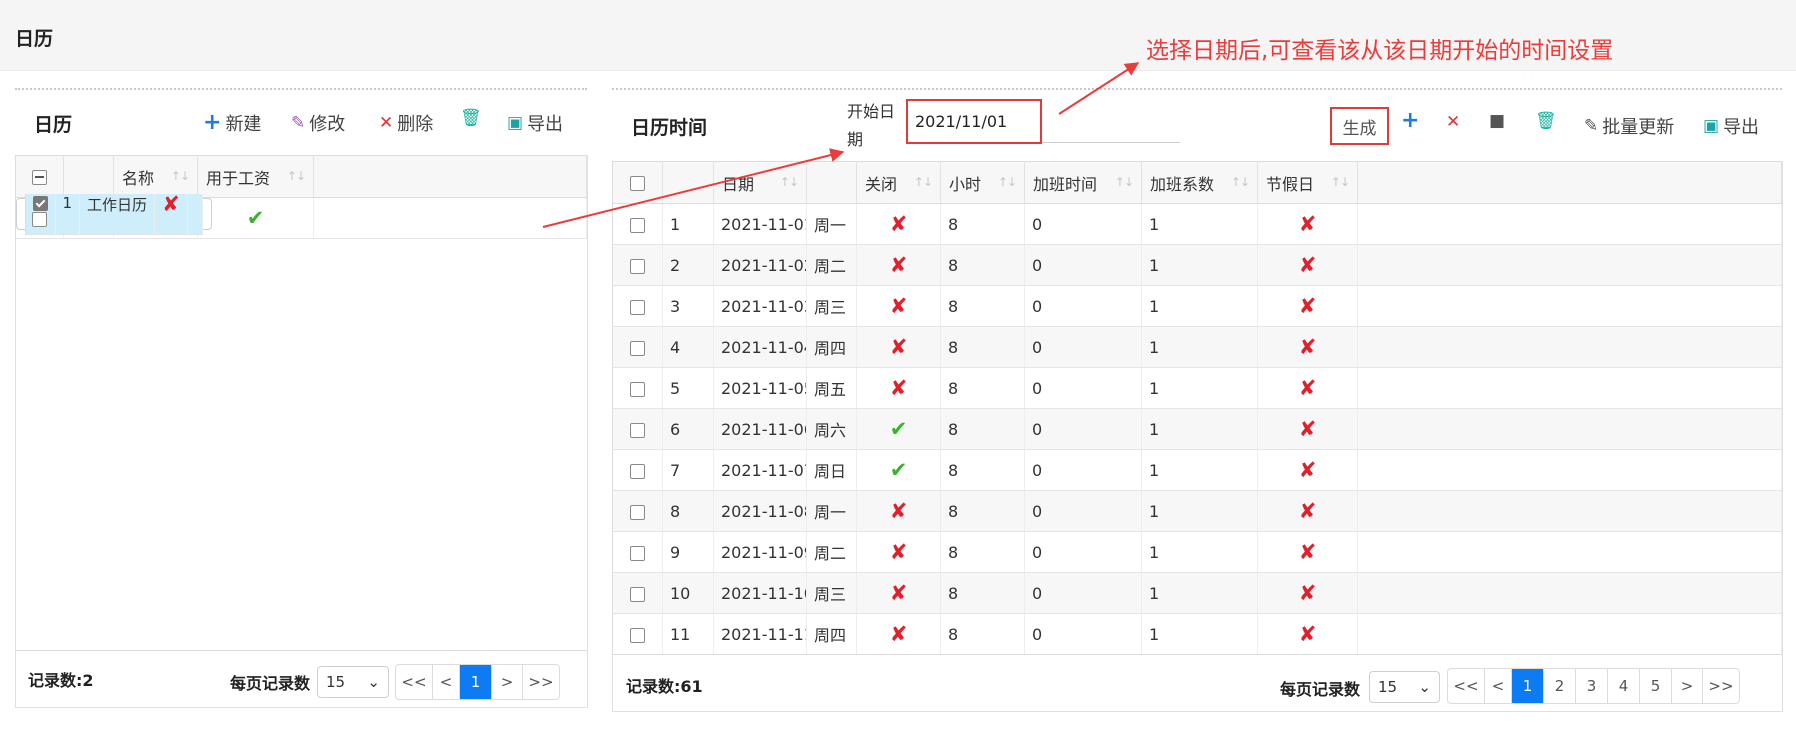  What do you see at coordinates (831, 347) in the screenshot?
I see `weekday-cell: 周四` at bounding box center [831, 347].